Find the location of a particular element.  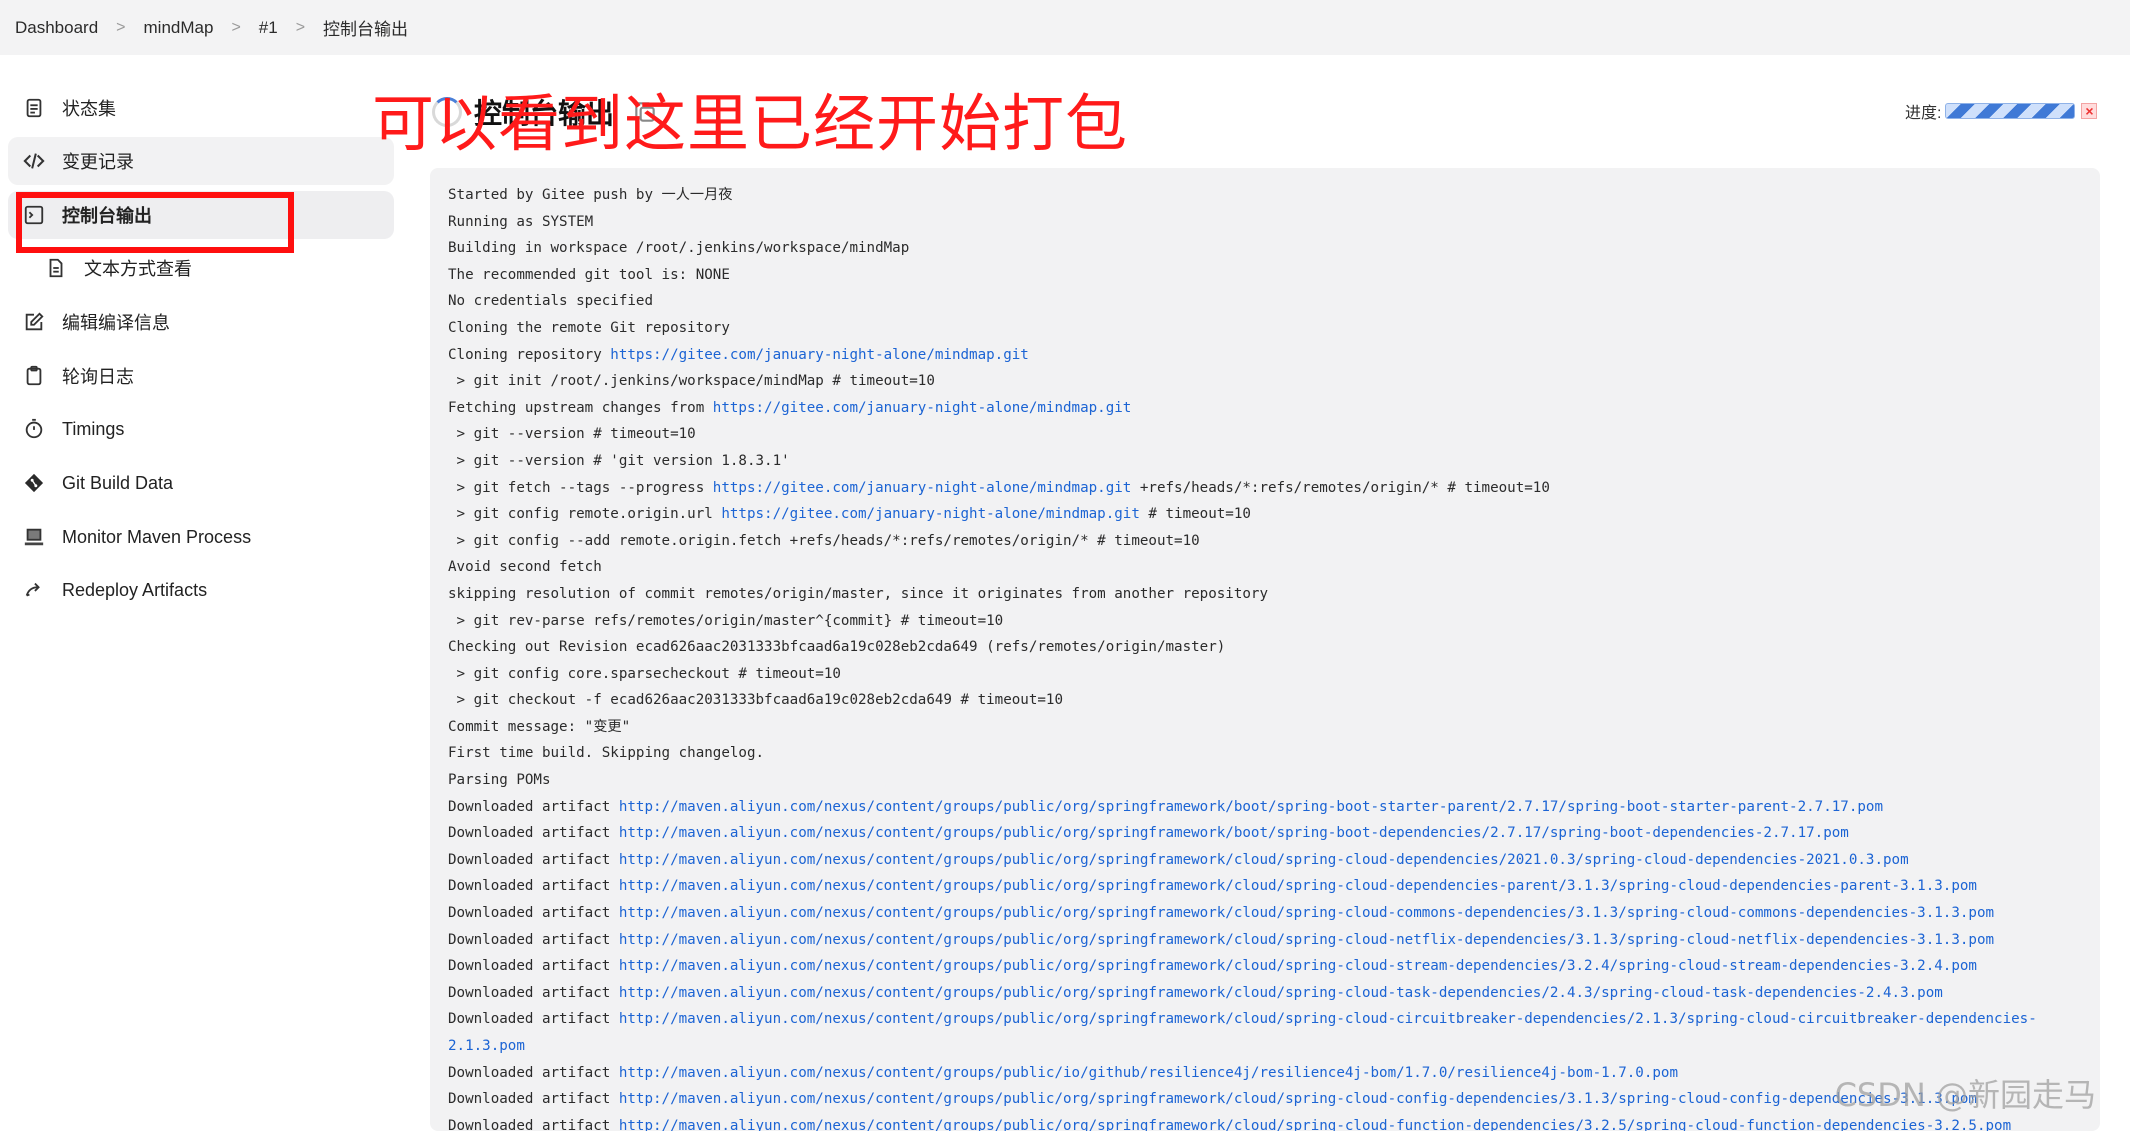

edit-icon is located at coordinates (34, 322).